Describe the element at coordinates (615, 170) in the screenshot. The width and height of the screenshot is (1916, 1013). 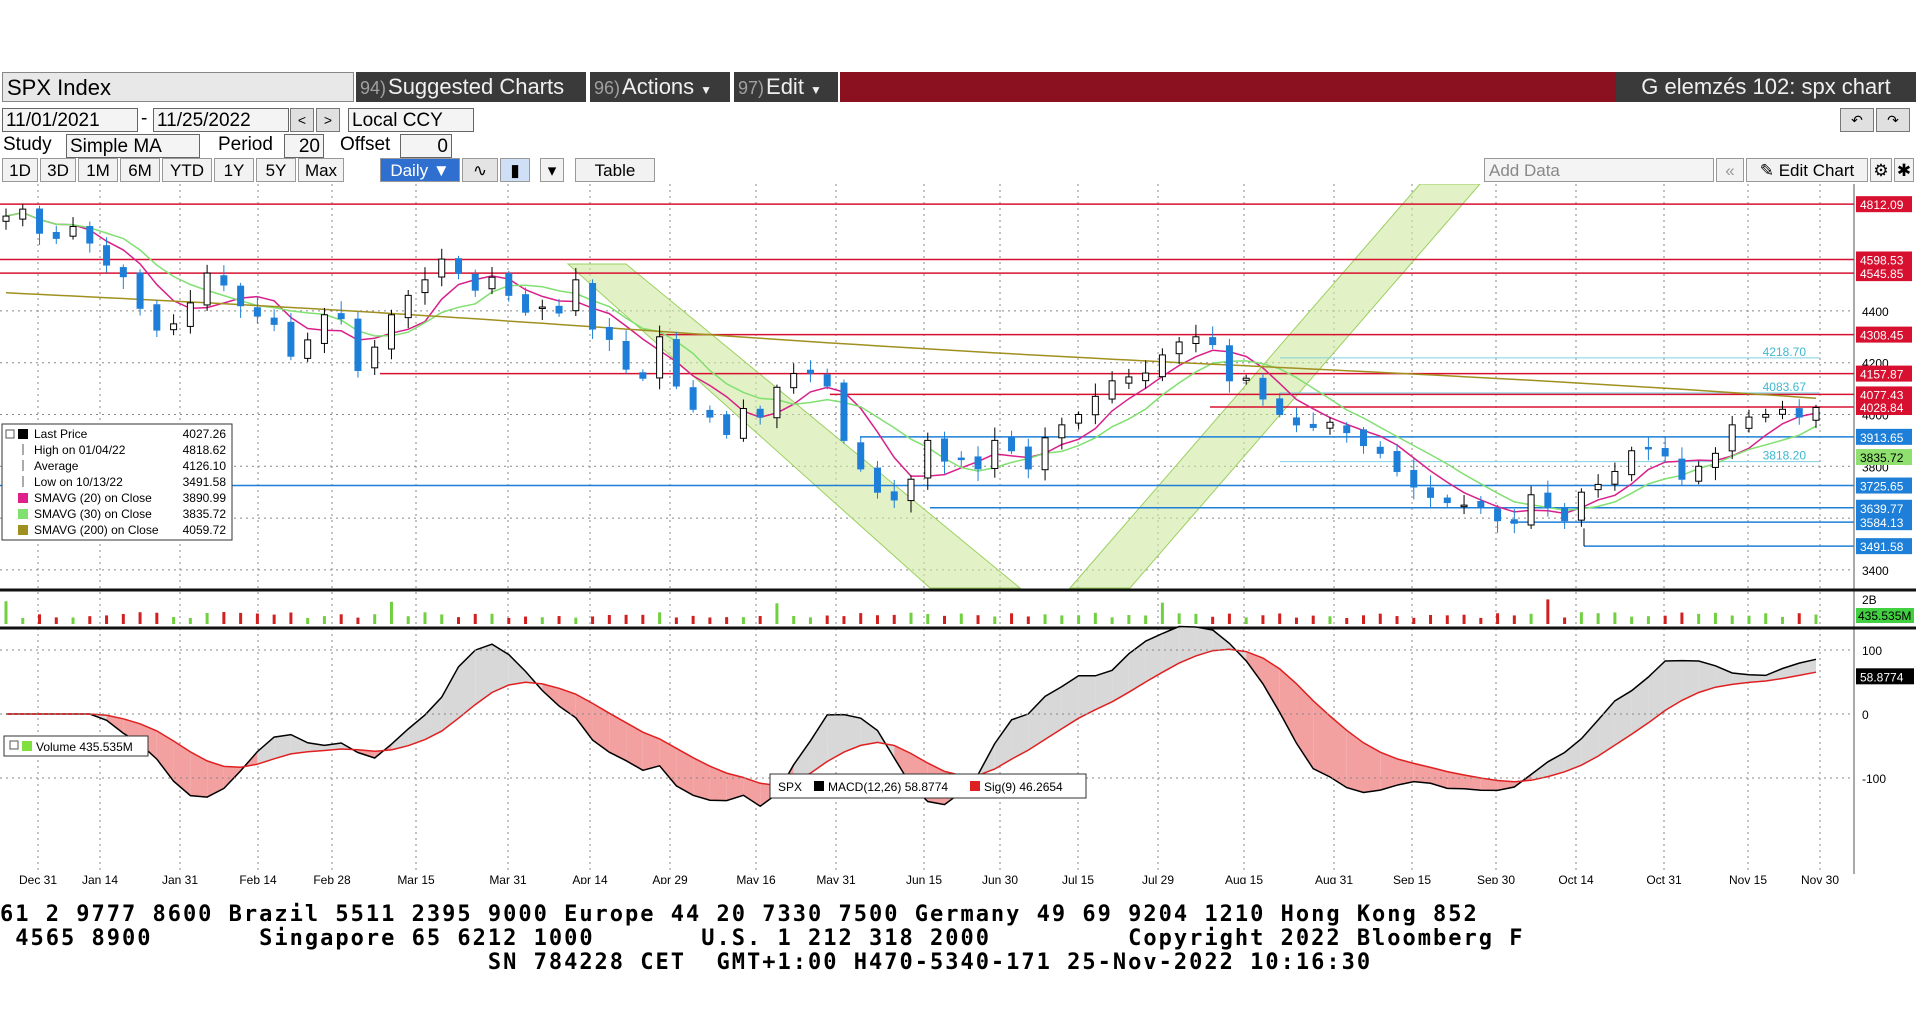
I see `table-button: Table` at that location.